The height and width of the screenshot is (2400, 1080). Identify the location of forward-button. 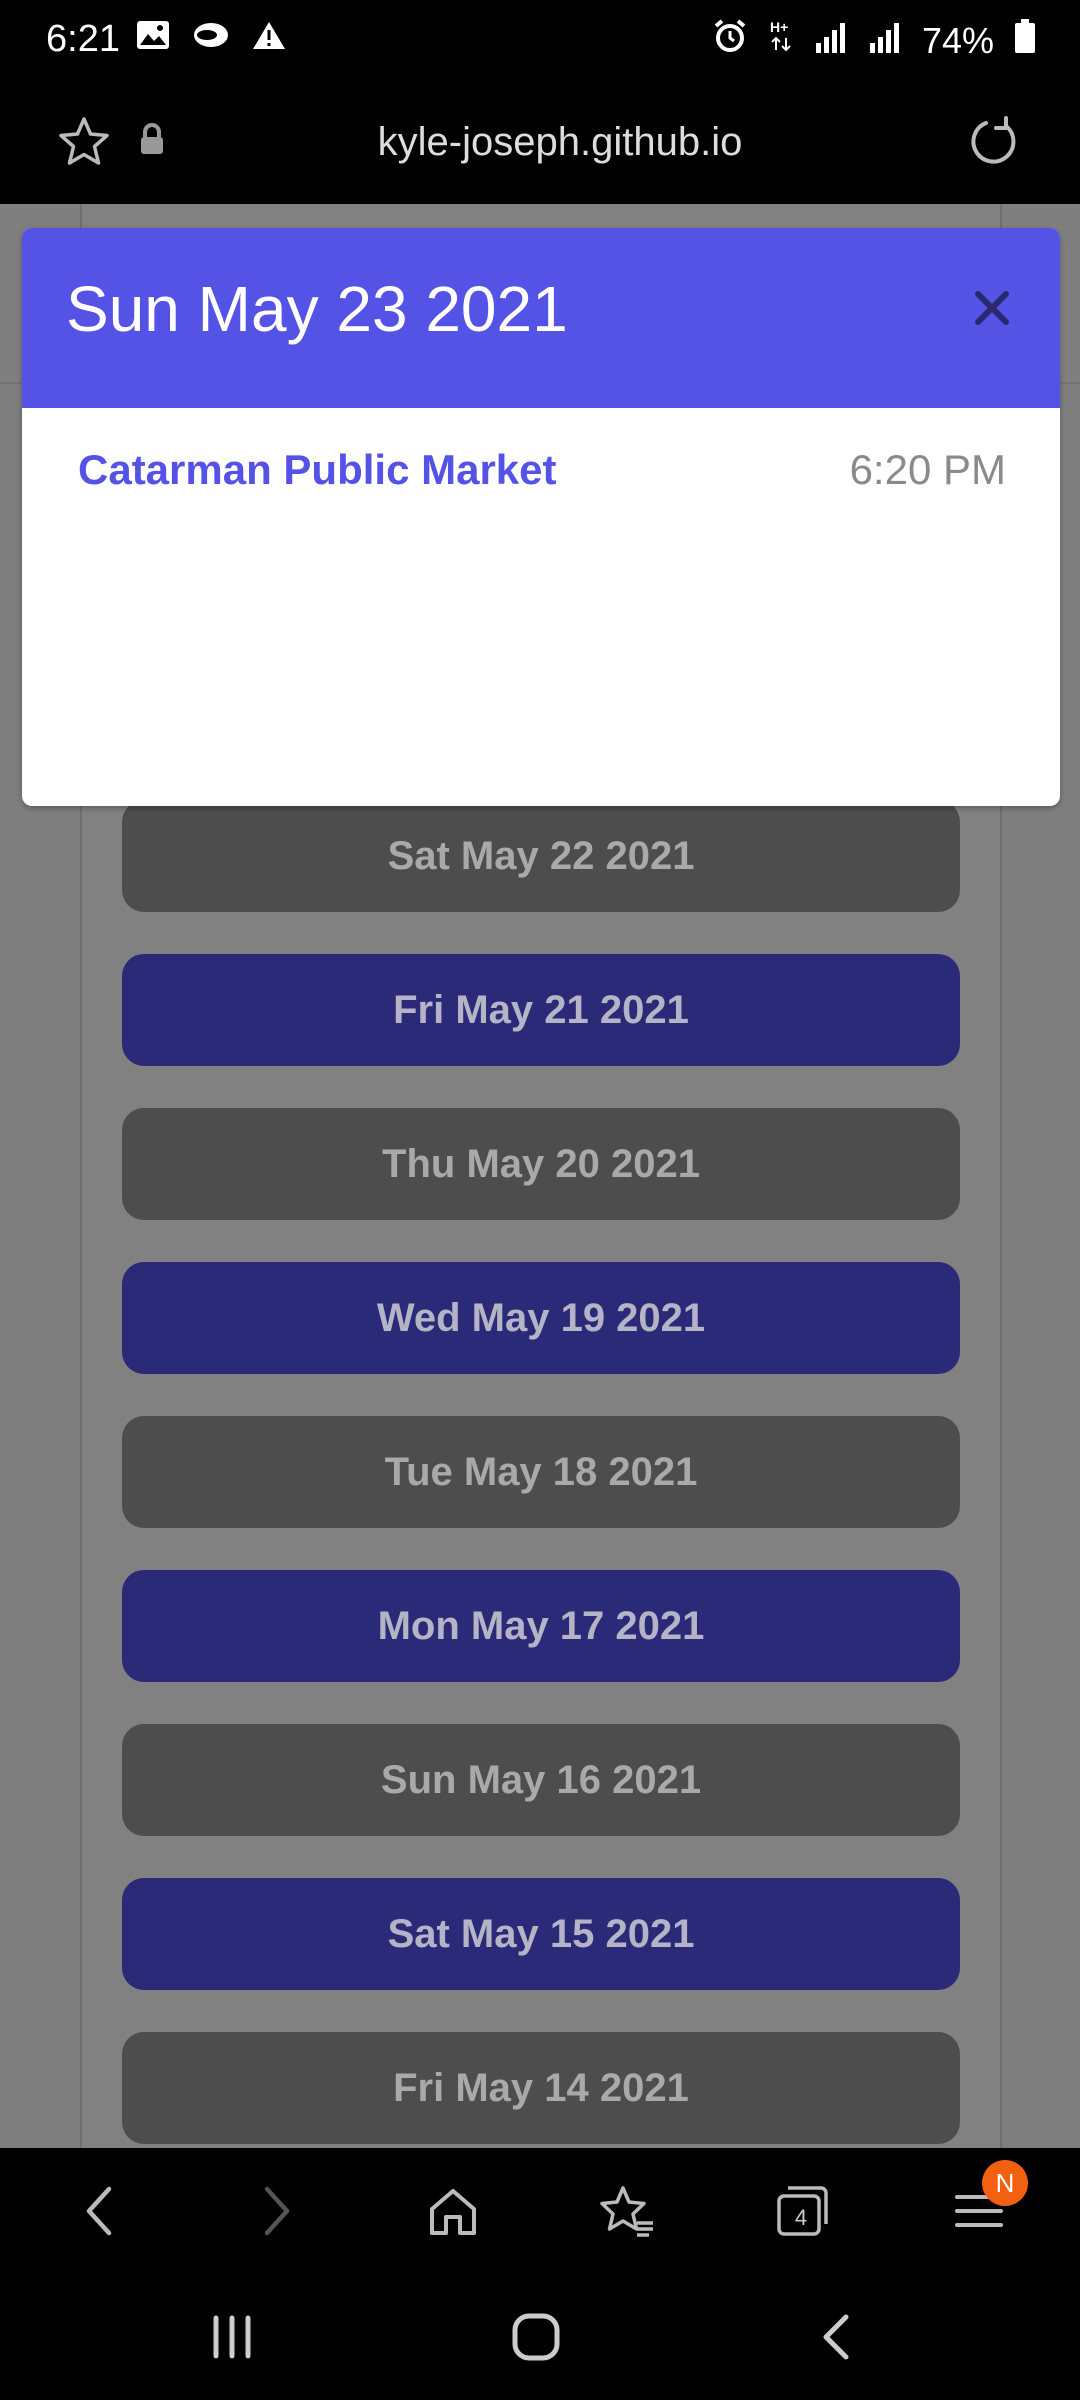
(277, 2213).